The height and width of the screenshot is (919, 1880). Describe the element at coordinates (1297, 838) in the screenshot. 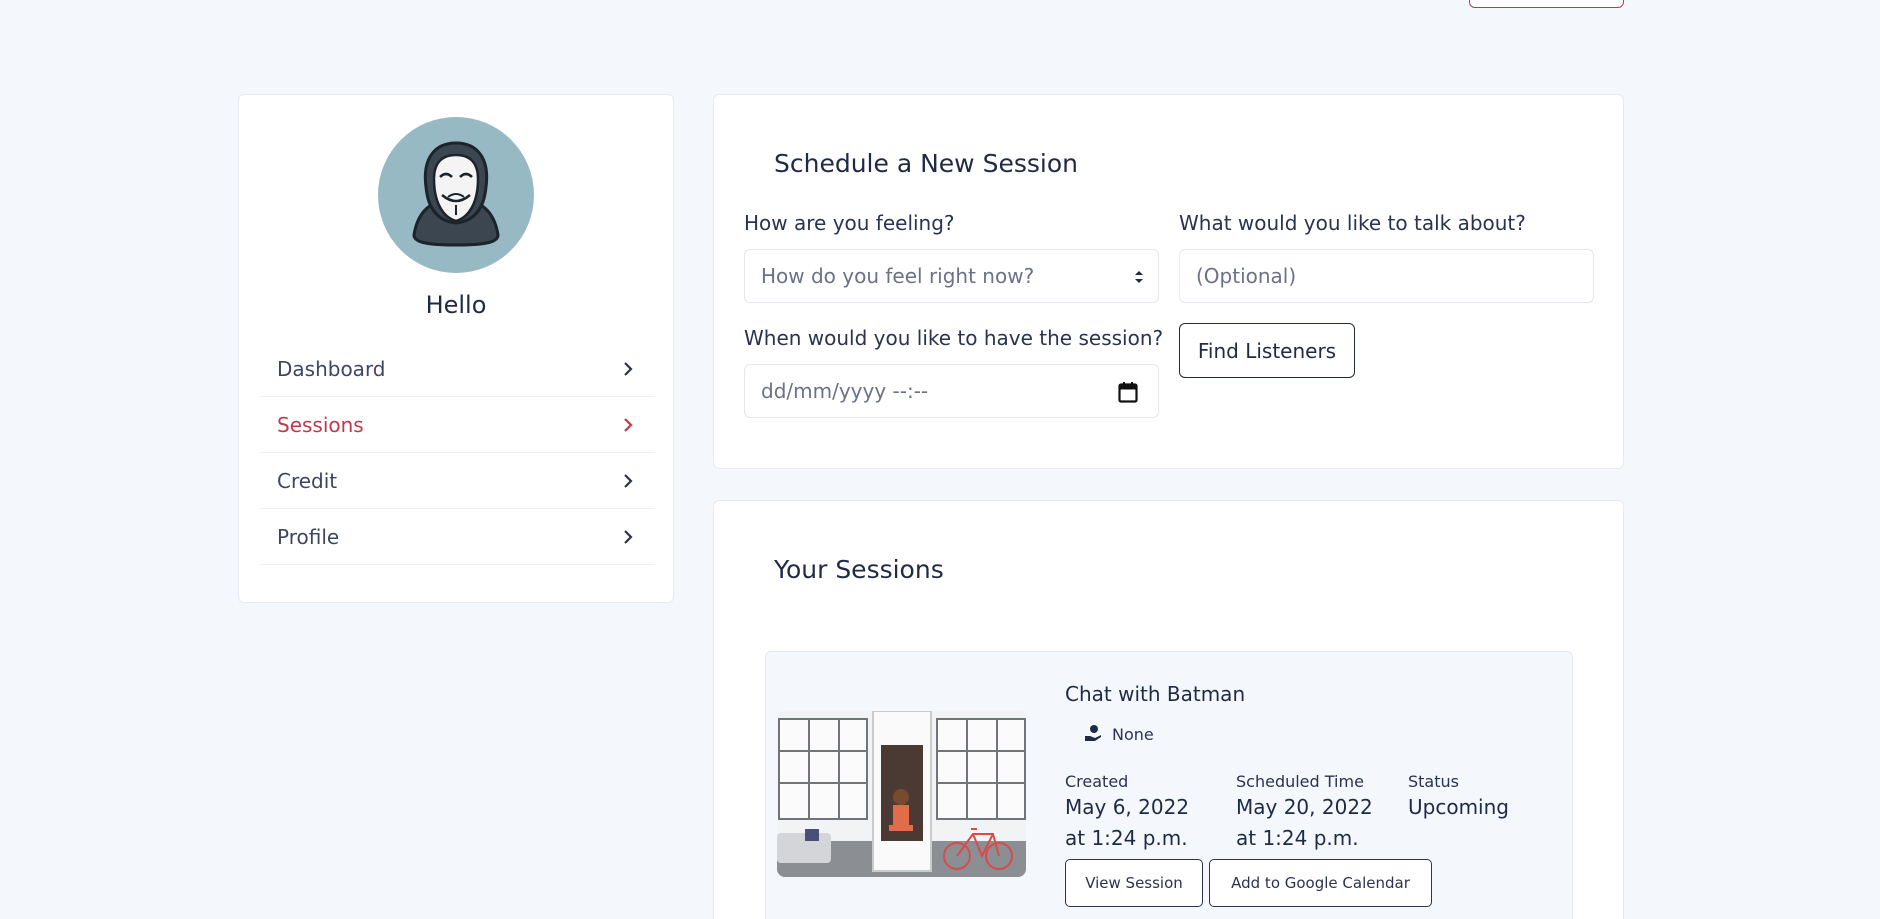

I see `scheduled-time: at 1:24 p.m.` at that location.